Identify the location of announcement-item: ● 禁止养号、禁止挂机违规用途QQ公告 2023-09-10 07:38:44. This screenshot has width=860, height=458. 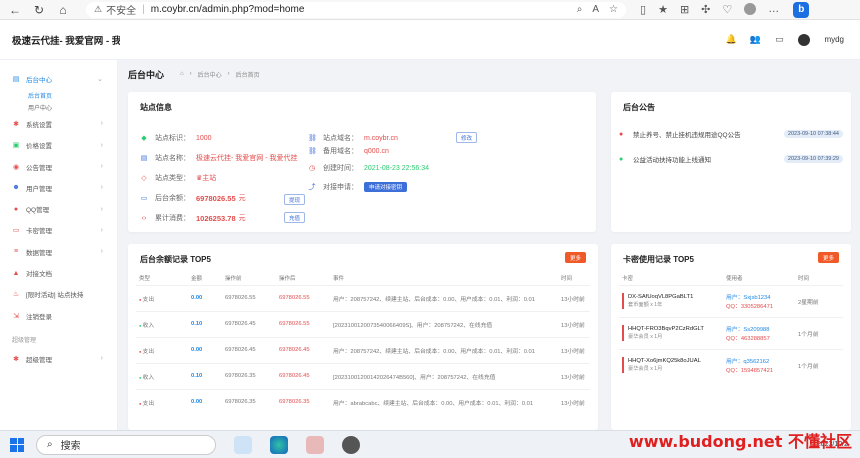
(731, 134).